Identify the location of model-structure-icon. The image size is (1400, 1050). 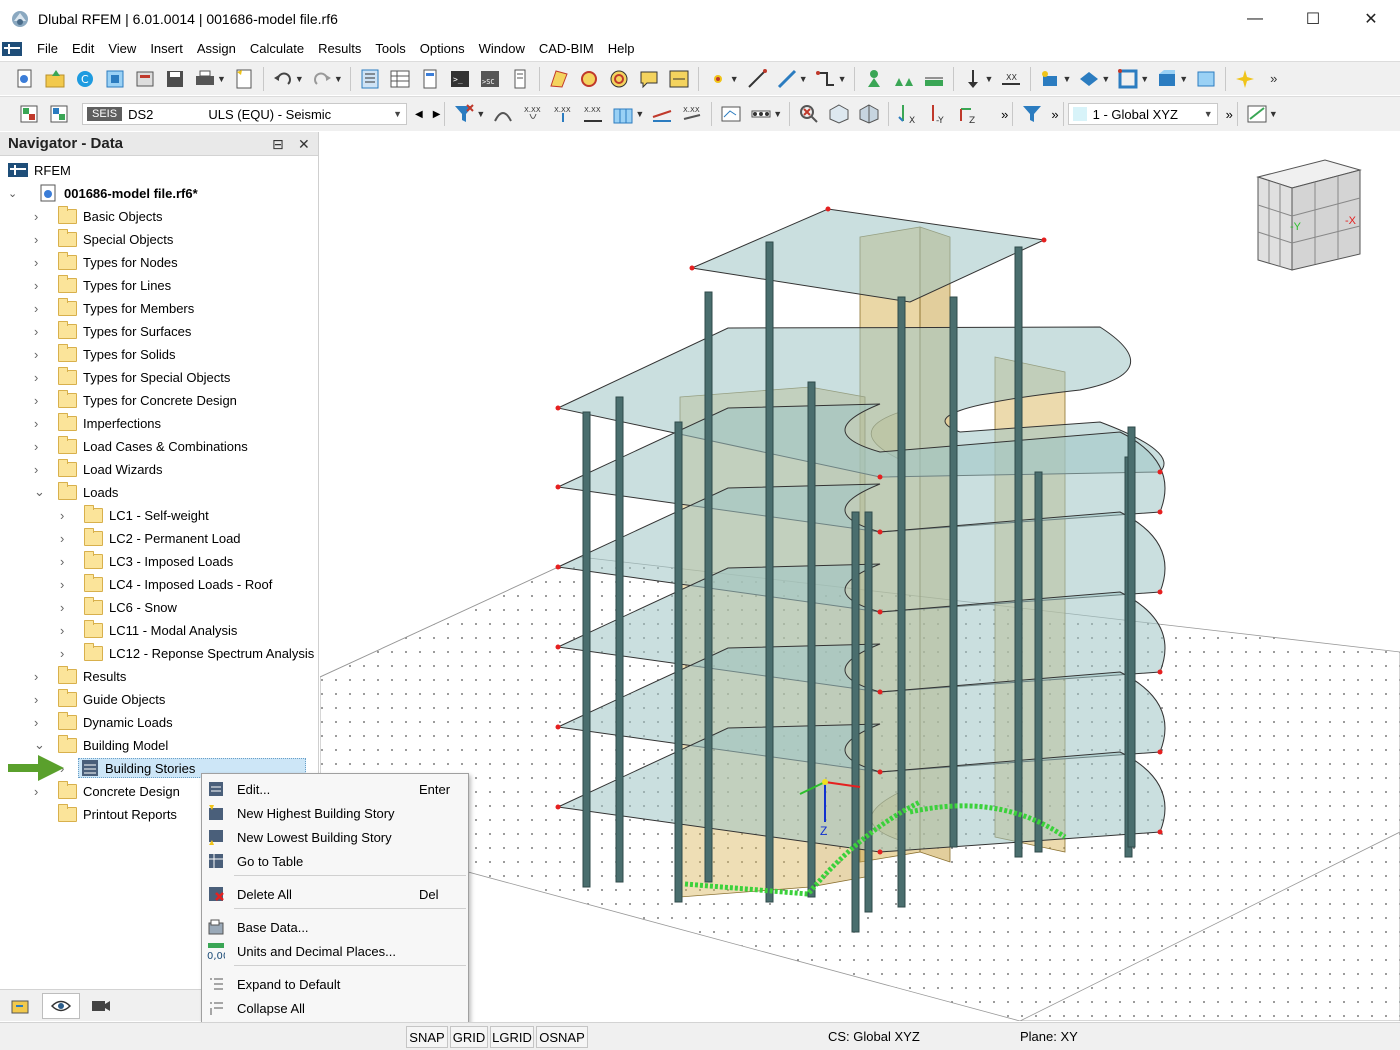
(115, 79).